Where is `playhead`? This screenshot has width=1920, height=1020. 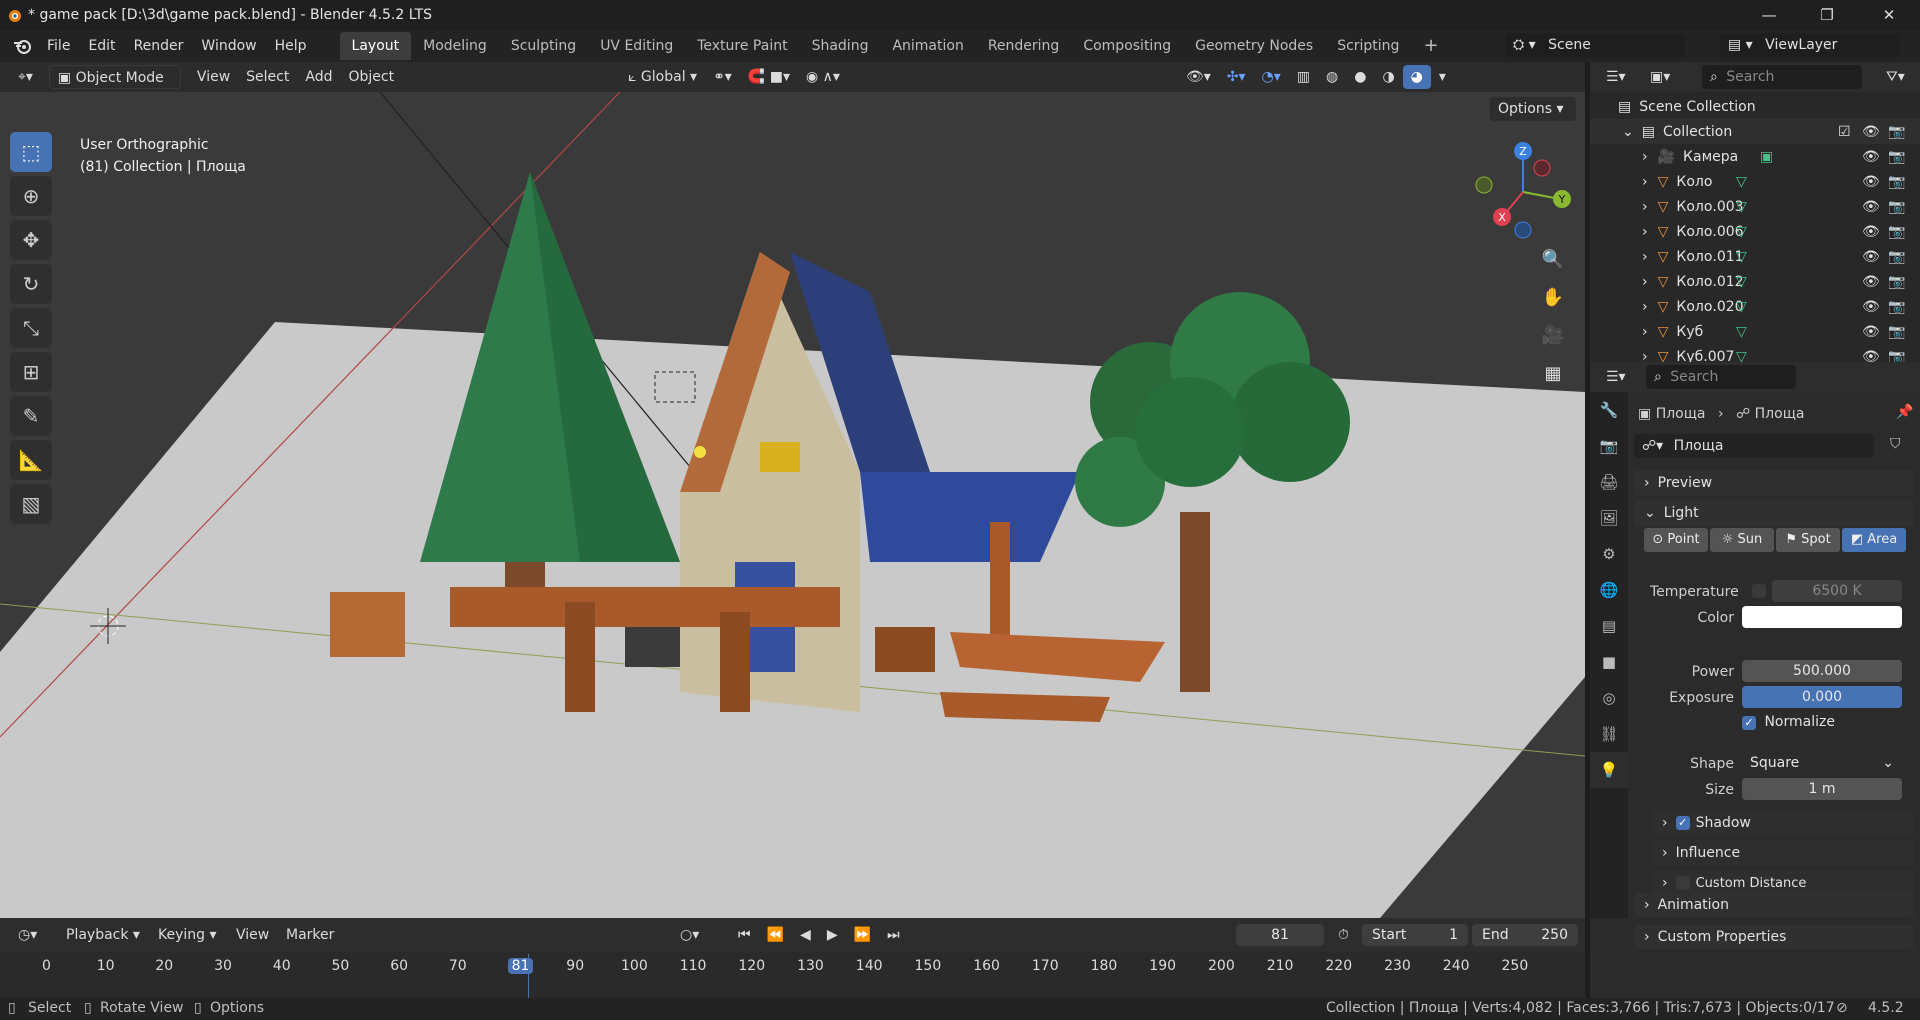
playhead is located at coordinates (528, 976).